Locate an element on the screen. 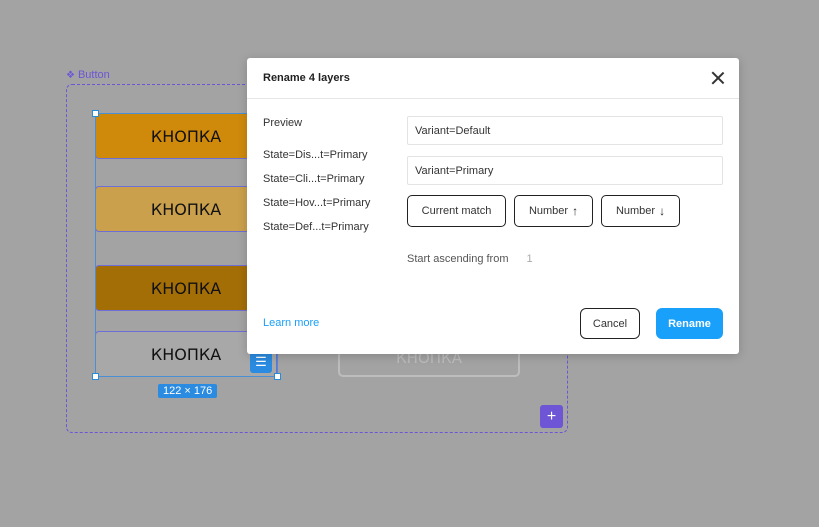  close-icon is located at coordinates (718, 78).